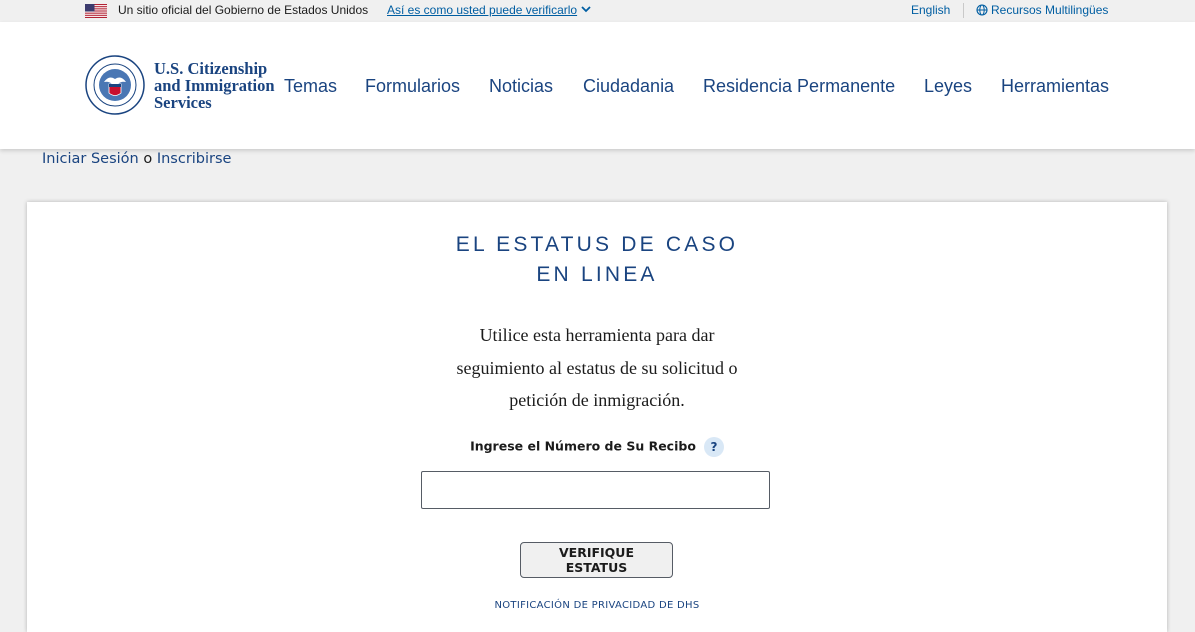 Image resolution: width=1195 pixels, height=632 pixels. Describe the element at coordinates (96, 11) in the screenshot. I see `us-flag-icon` at that location.